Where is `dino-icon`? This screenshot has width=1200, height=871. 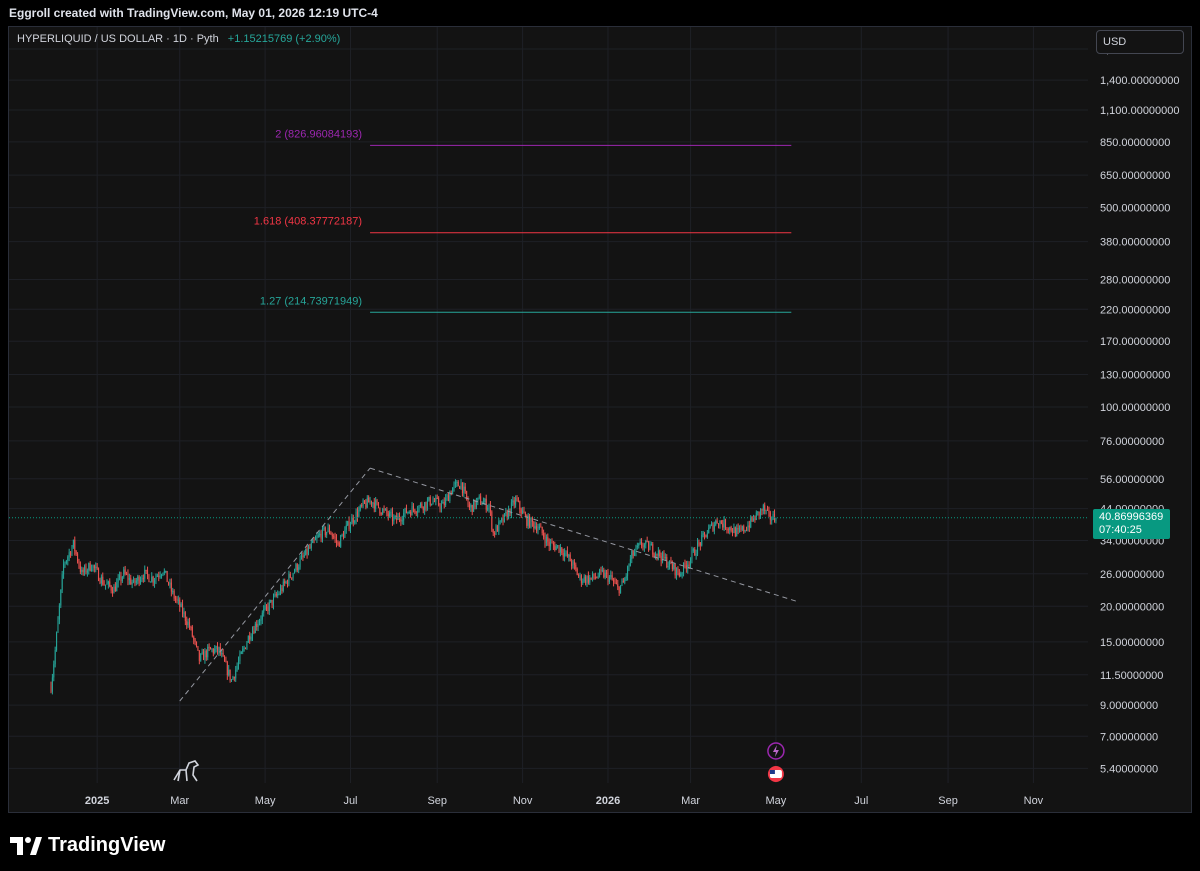
dino-icon is located at coordinates (186, 771).